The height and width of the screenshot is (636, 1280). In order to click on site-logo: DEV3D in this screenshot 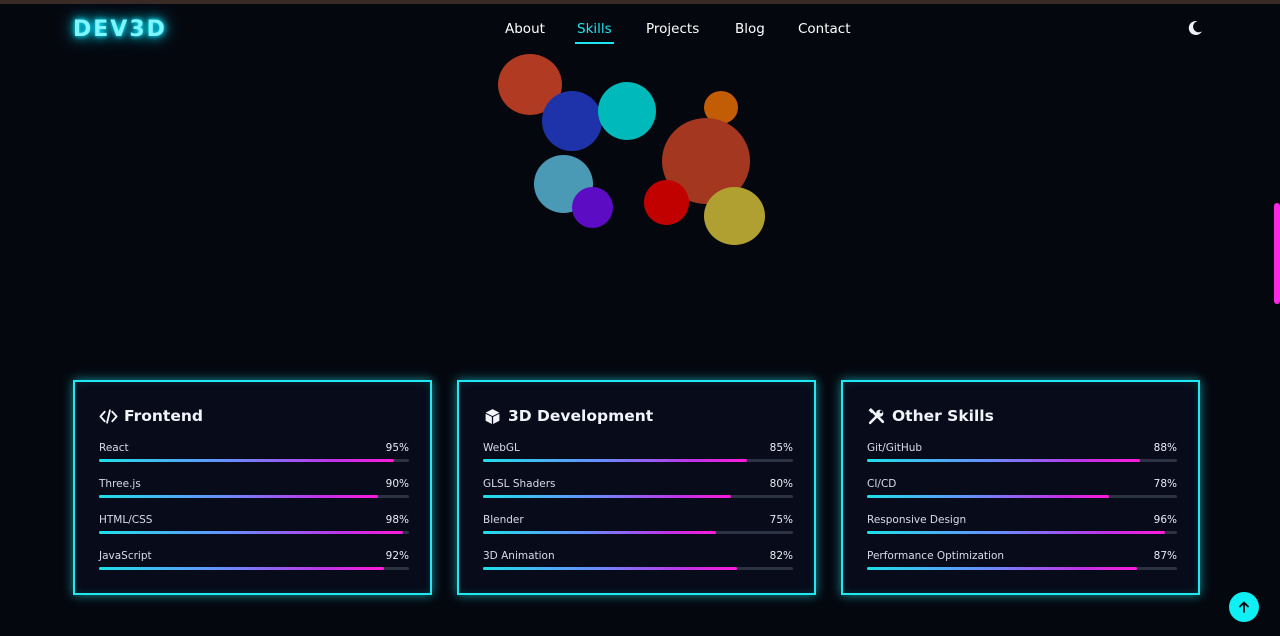, I will do `click(120, 29)`.